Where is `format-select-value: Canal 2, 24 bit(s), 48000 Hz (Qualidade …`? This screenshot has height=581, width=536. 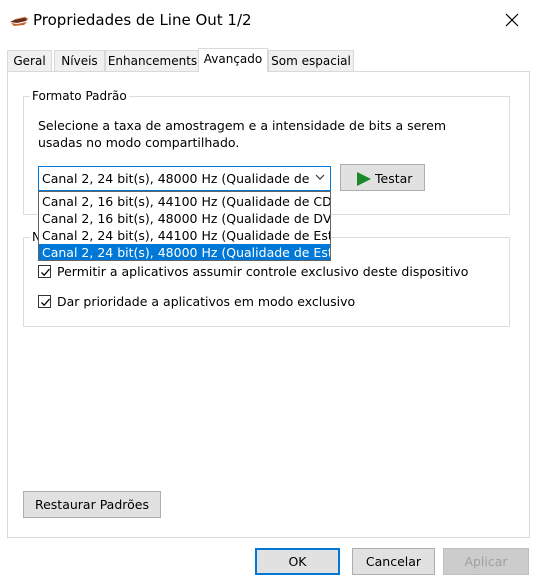
format-select-value: Canal 2, 24 bit(s), 48000 Hz (Qualidade … is located at coordinates (176, 178).